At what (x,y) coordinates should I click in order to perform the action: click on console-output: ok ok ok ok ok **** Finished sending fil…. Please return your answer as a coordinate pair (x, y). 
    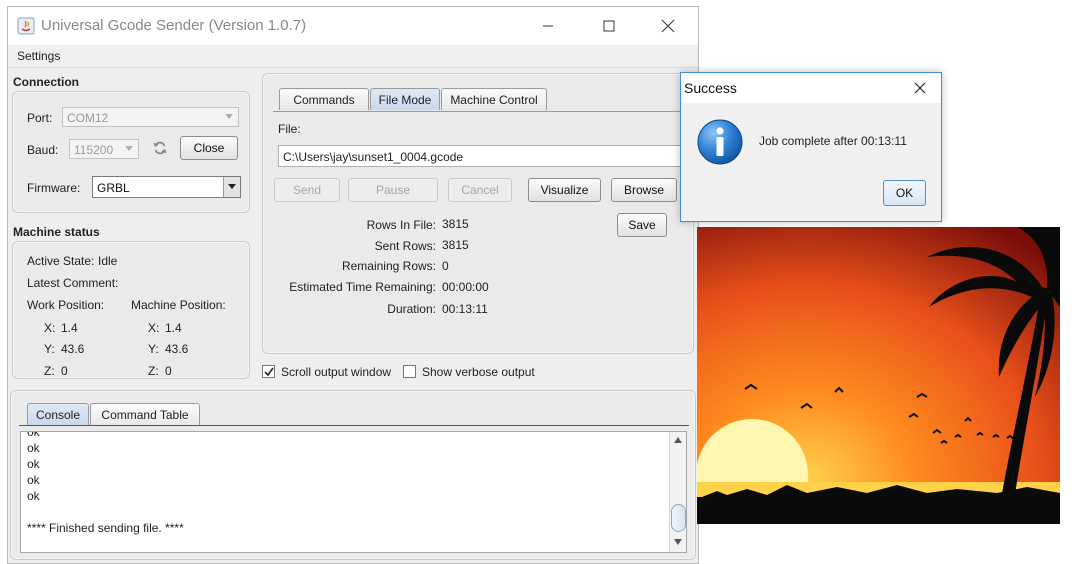
    Looking at the image, I should click on (353, 492).